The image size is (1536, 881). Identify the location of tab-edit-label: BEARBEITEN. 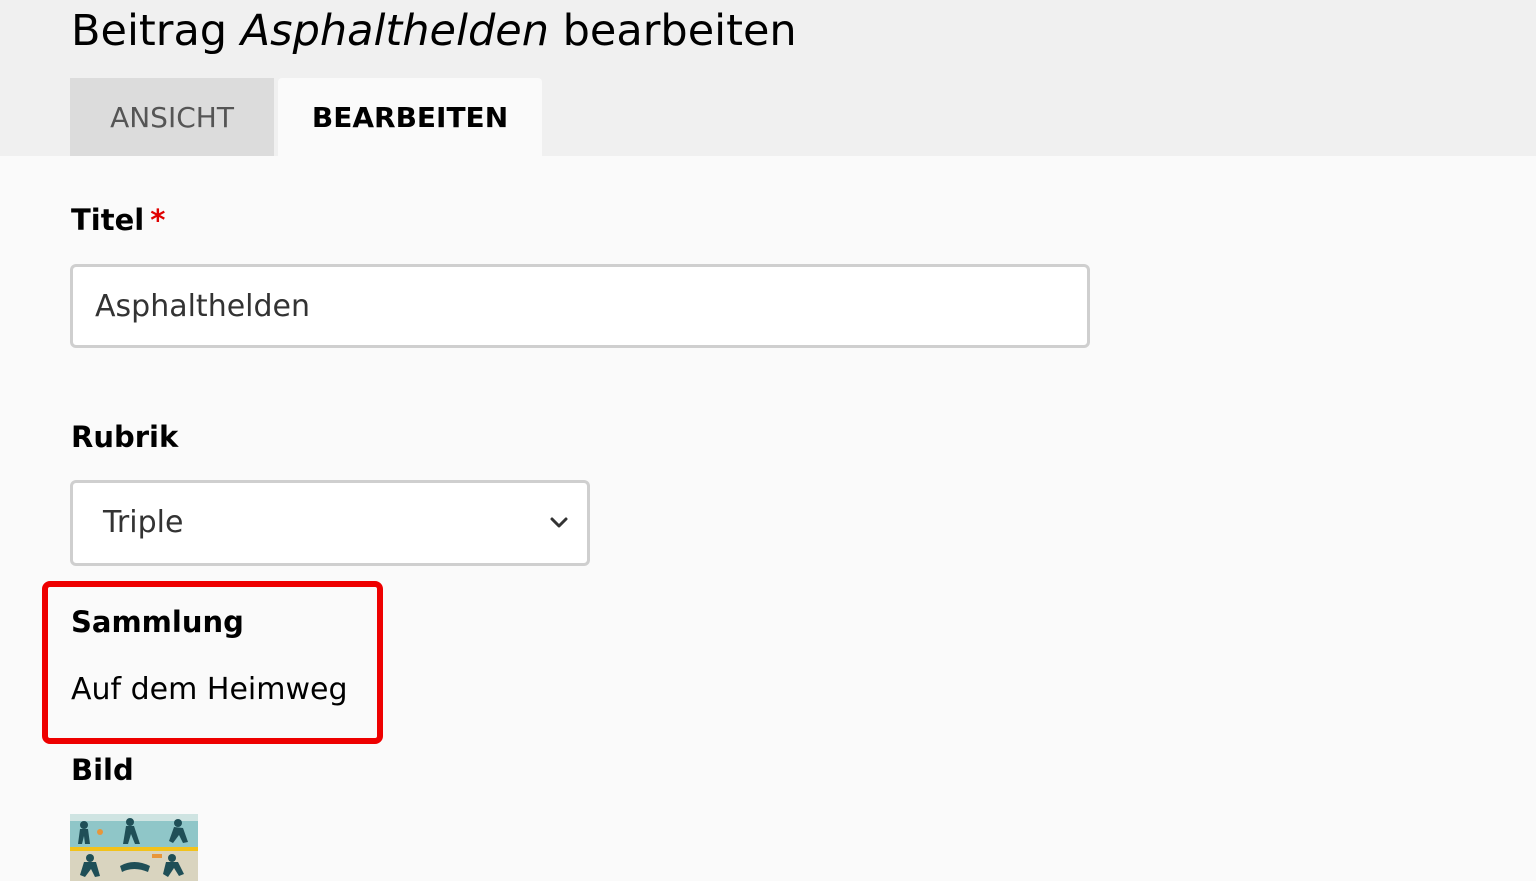
(410, 117).